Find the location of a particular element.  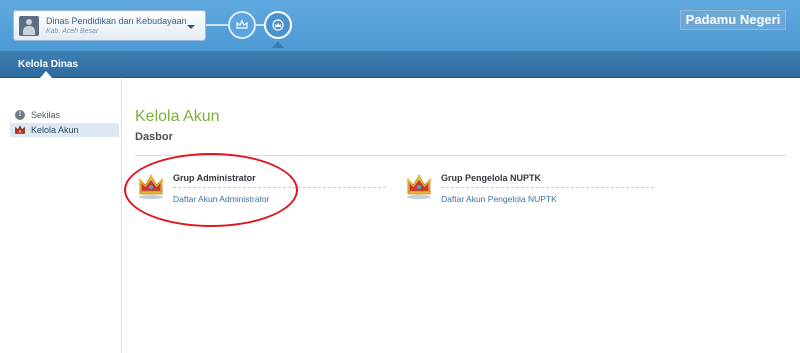

chevron-down-icon is located at coordinates (191, 27).